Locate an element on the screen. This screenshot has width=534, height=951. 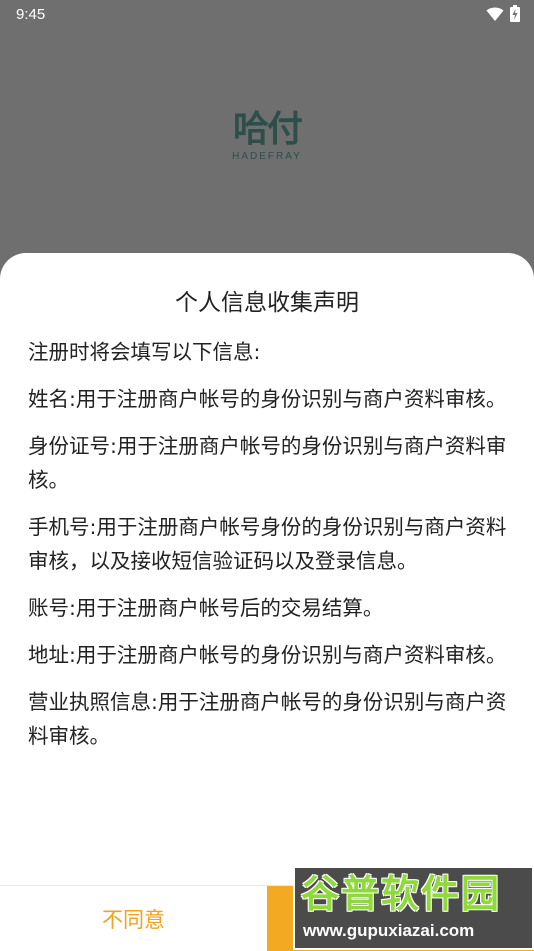
app-logo: 哈付 HADEFRAY is located at coordinates (267, 140).